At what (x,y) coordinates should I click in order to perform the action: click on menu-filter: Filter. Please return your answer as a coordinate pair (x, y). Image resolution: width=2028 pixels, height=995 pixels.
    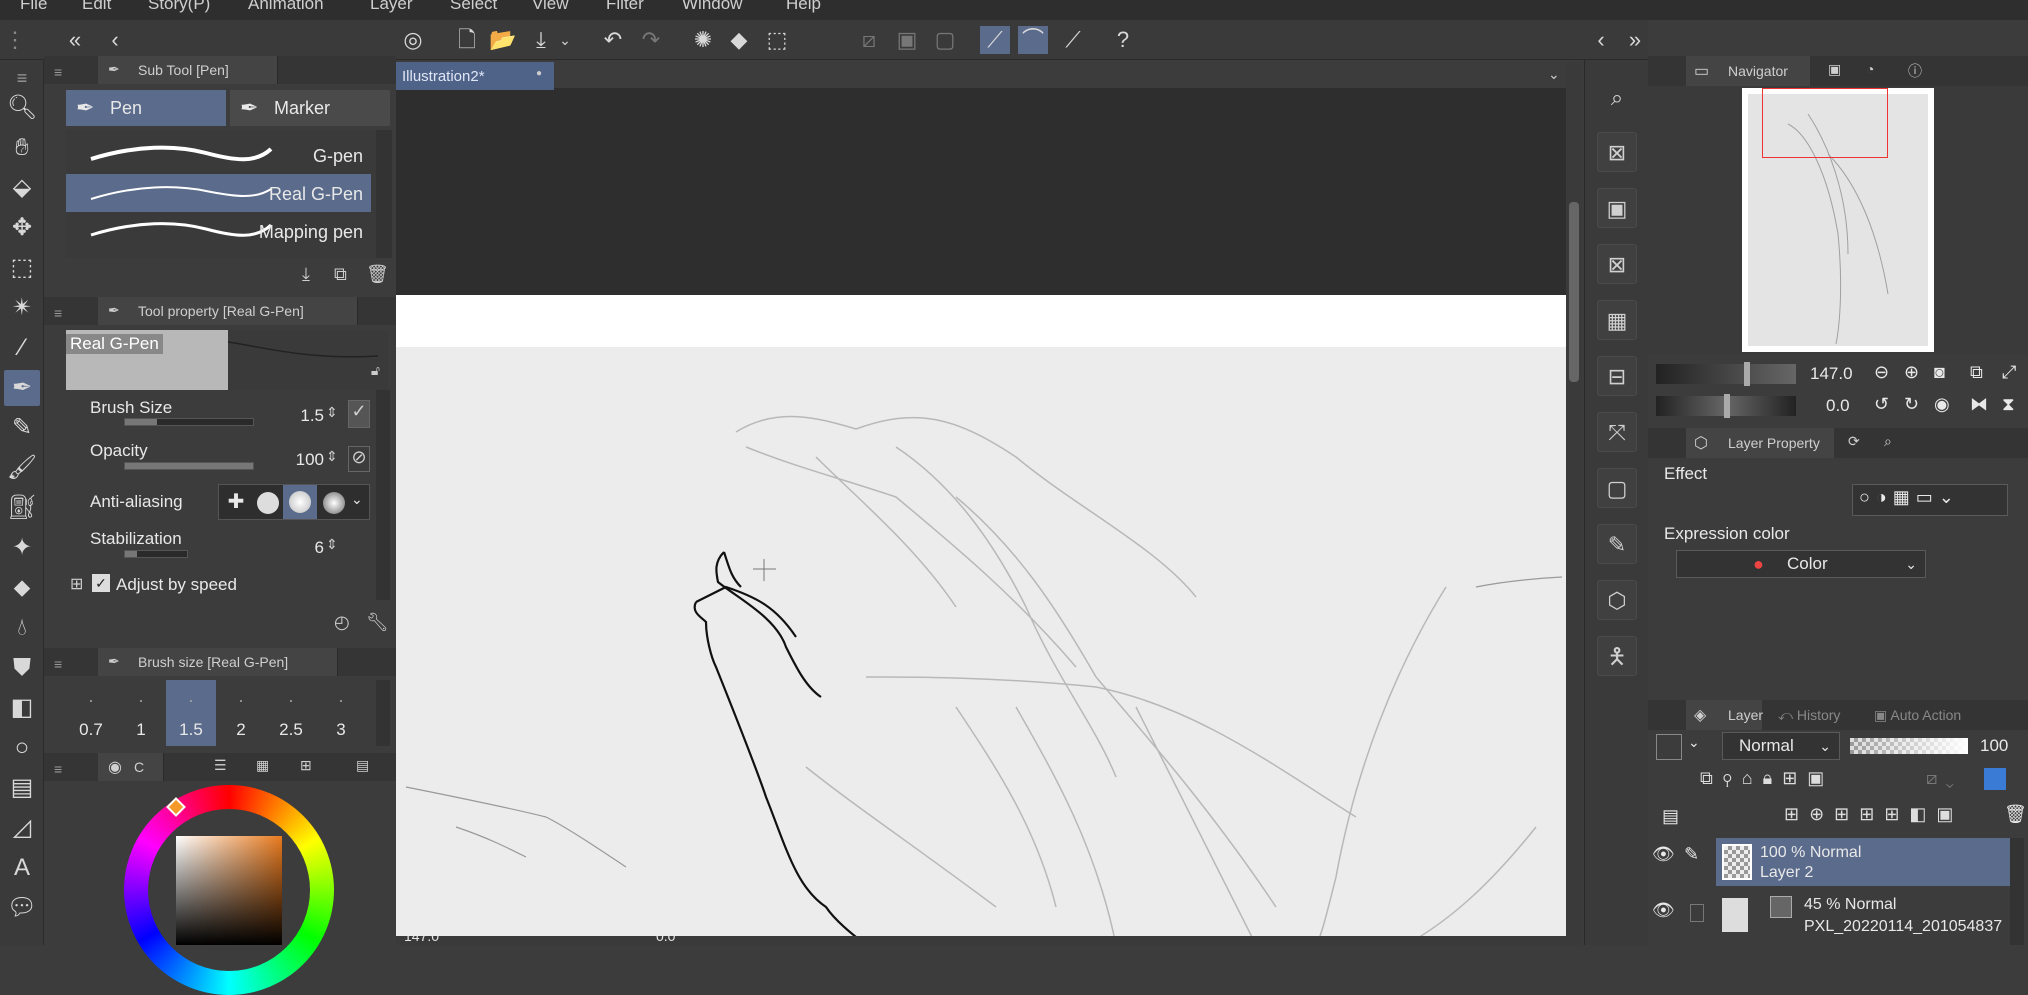
    Looking at the image, I should click on (625, 7).